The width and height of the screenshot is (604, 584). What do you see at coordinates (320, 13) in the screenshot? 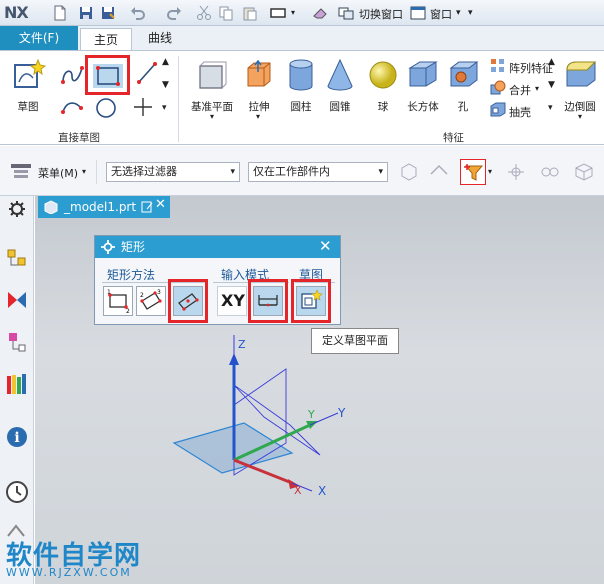
I see `eraser-icon` at bounding box center [320, 13].